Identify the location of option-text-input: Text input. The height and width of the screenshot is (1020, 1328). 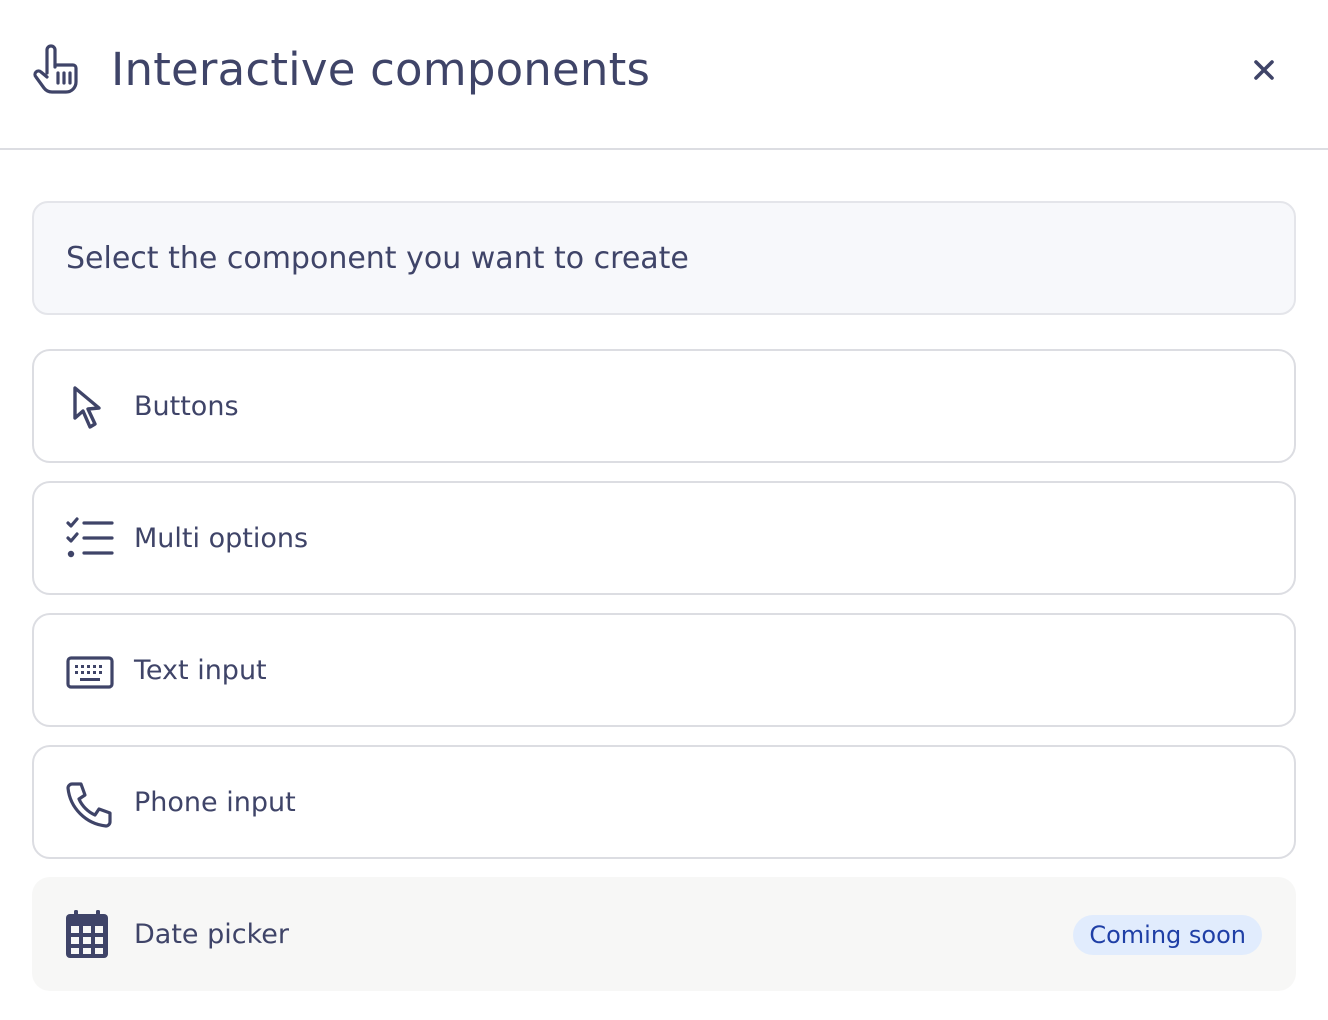
(664, 670).